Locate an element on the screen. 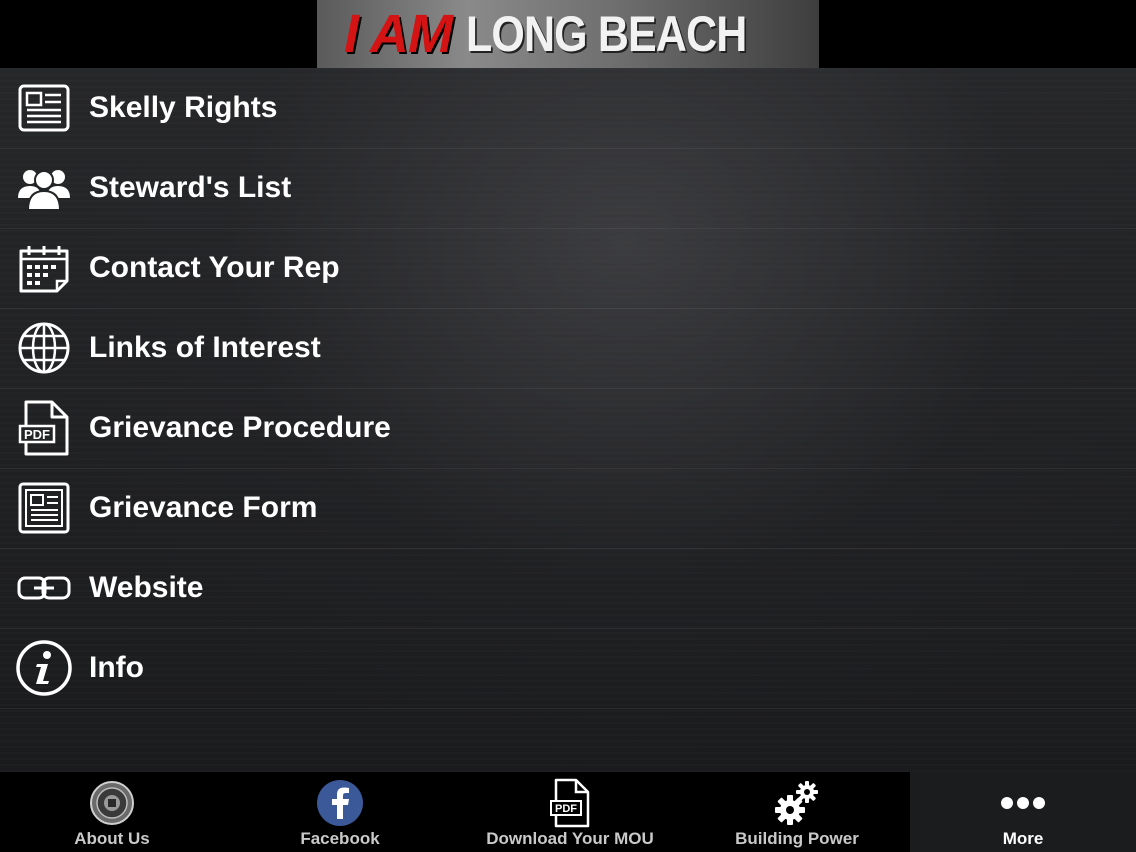 This screenshot has width=1136, height=852. menu-item-label: Contact Your Rep is located at coordinates (214, 267).